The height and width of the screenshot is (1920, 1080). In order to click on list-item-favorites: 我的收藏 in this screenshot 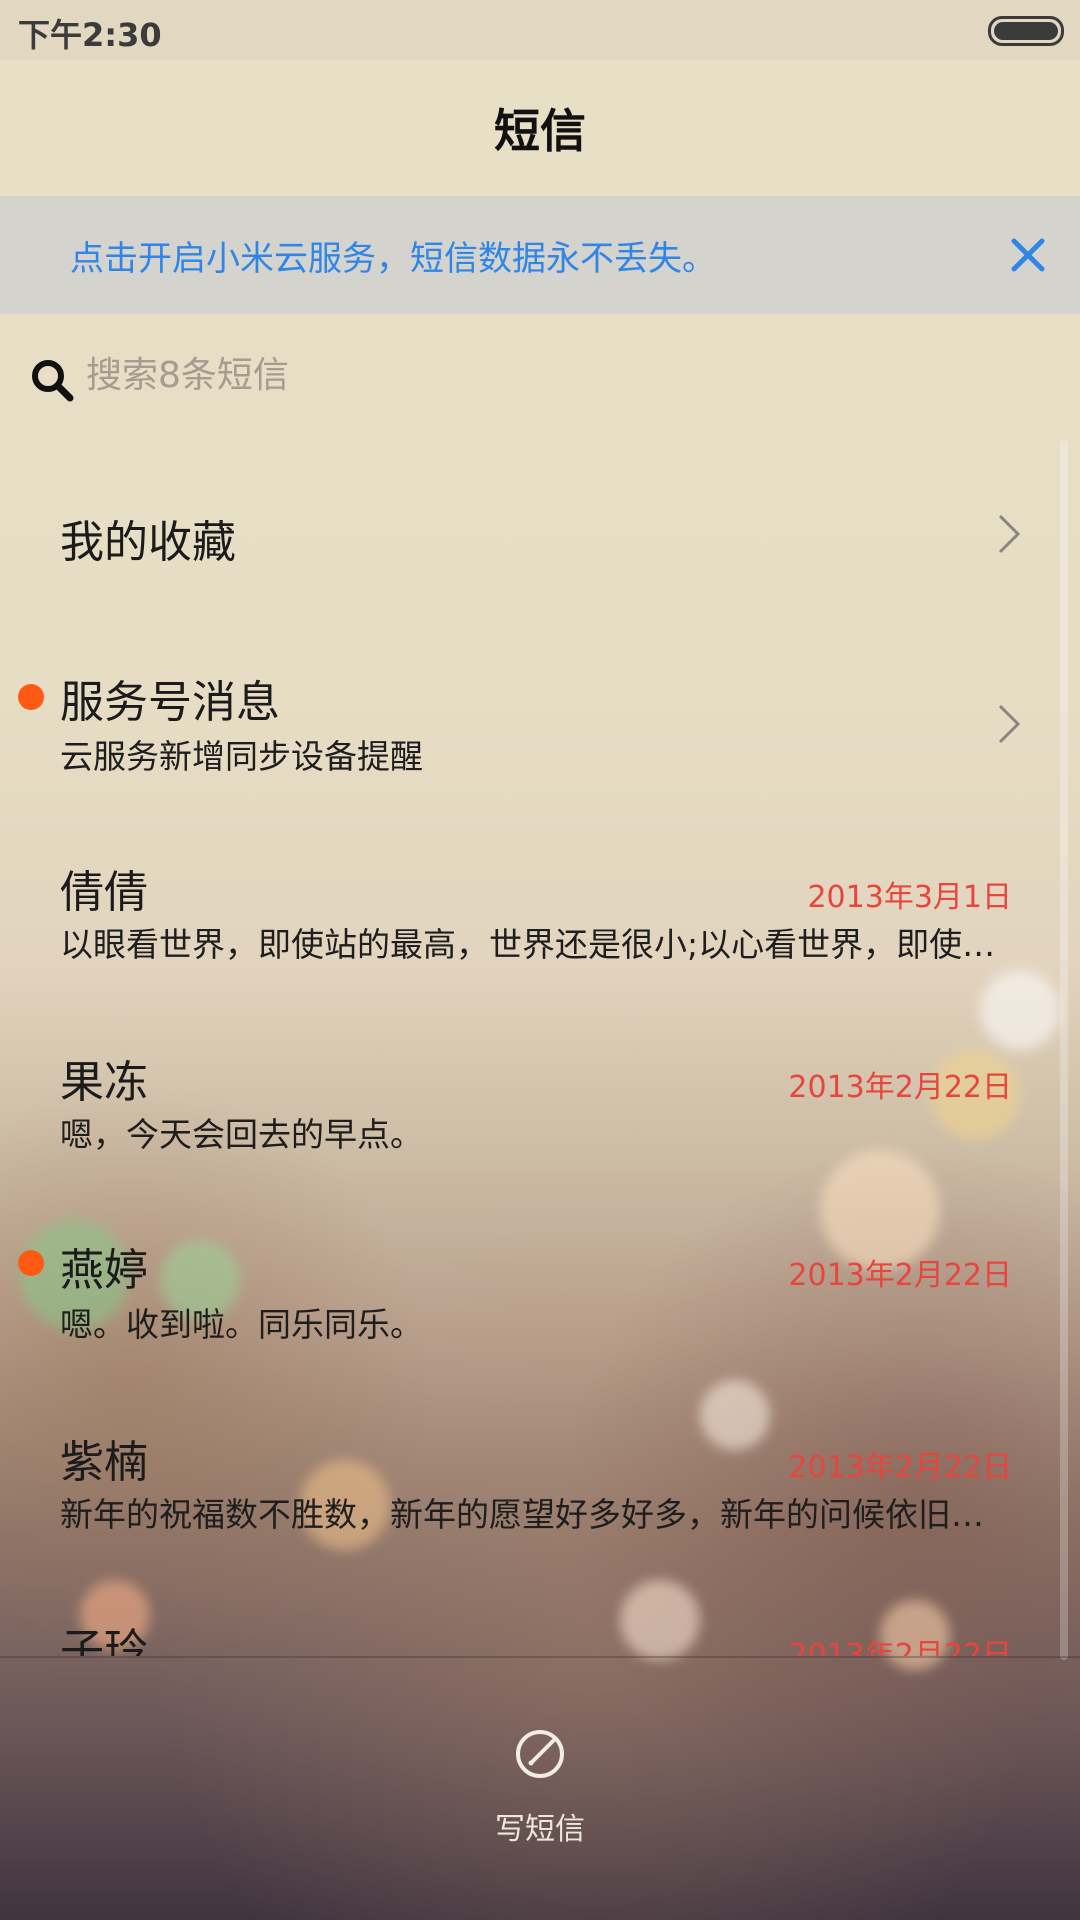, I will do `click(540, 535)`.